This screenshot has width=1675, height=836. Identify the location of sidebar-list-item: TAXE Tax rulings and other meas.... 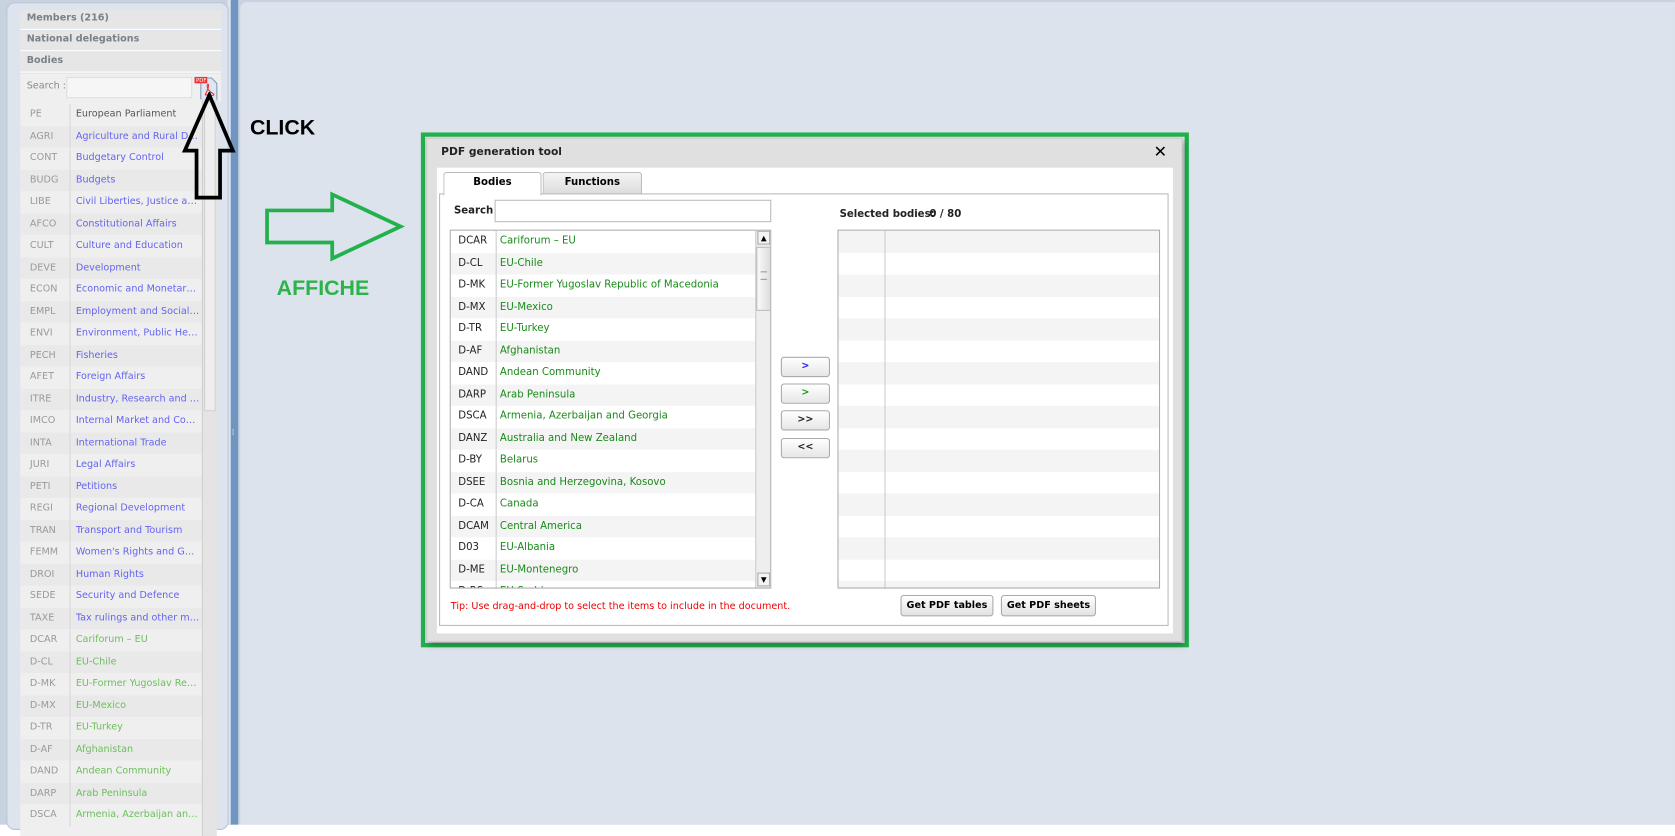
(111, 618).